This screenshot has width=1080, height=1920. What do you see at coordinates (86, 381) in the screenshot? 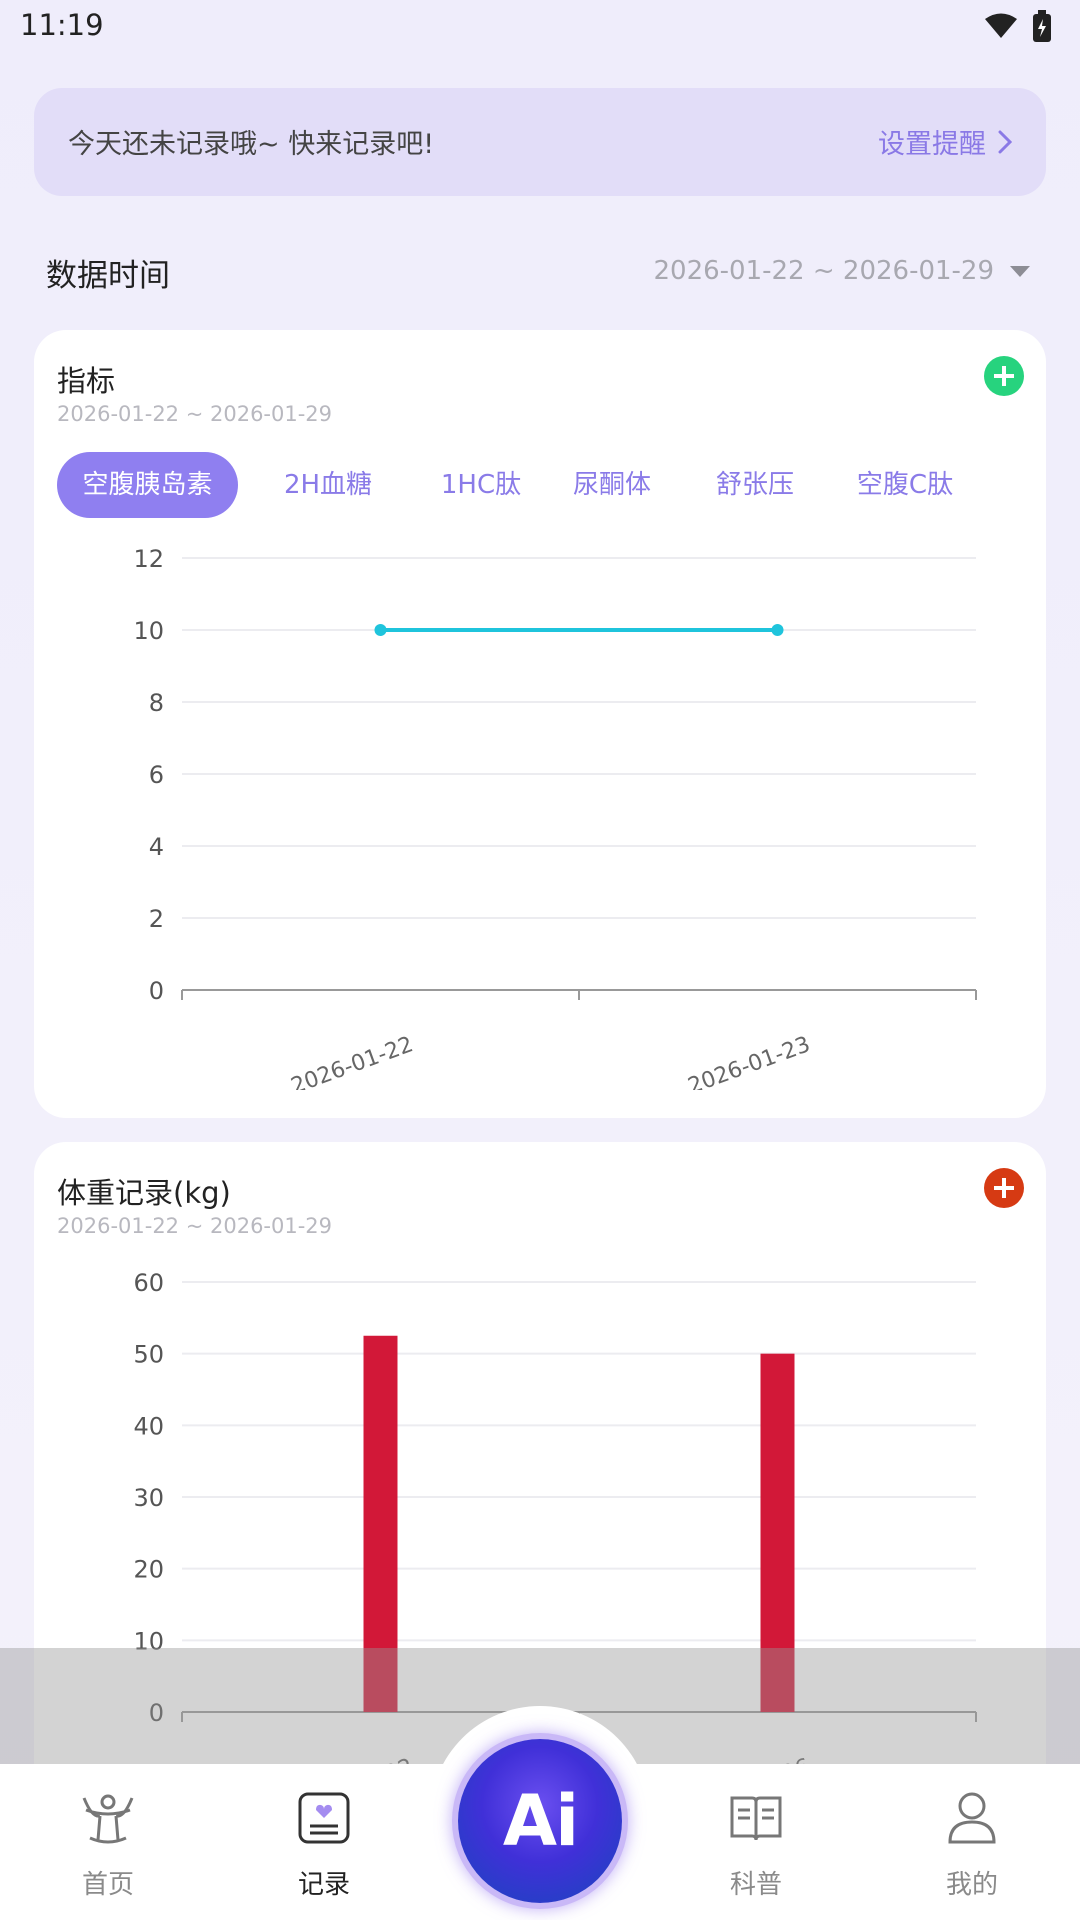
I see `indicators-title: 指标` at bounding box center [86, 381].